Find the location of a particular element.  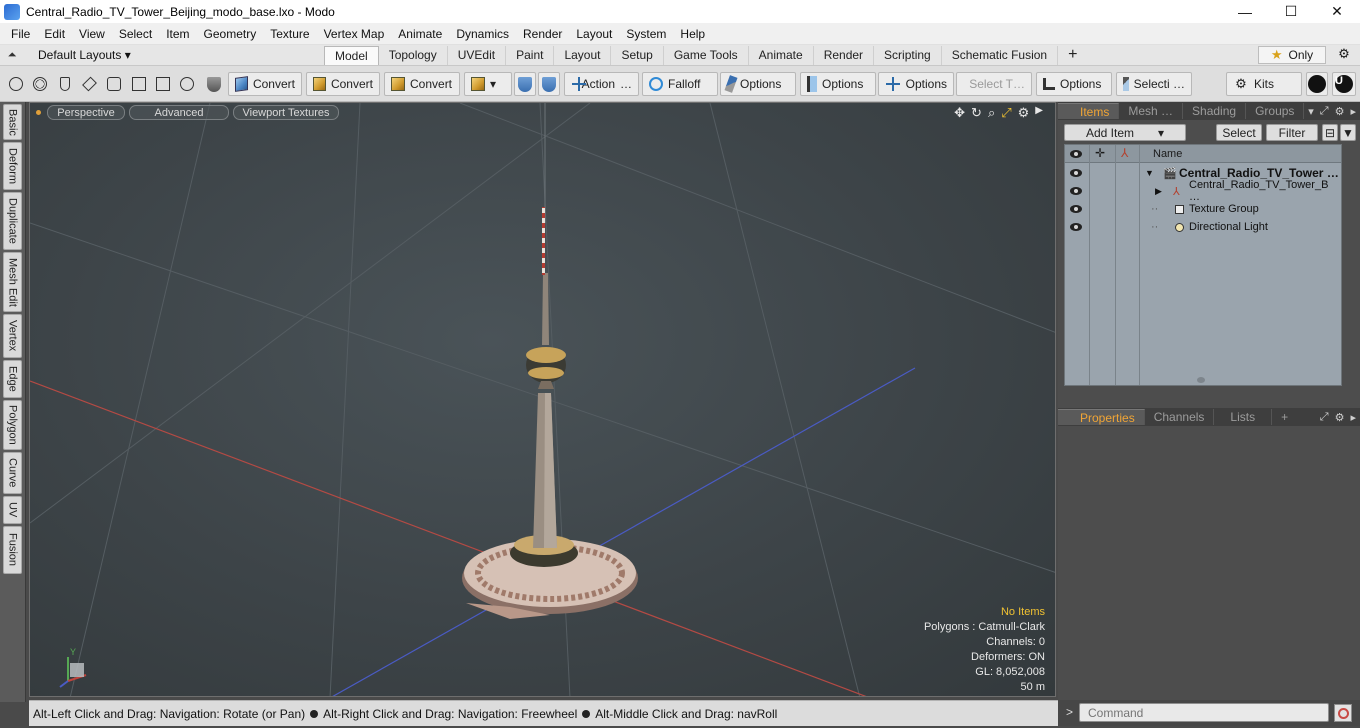

fit-icon: ⤢ is located at coordinates (1006, 113).